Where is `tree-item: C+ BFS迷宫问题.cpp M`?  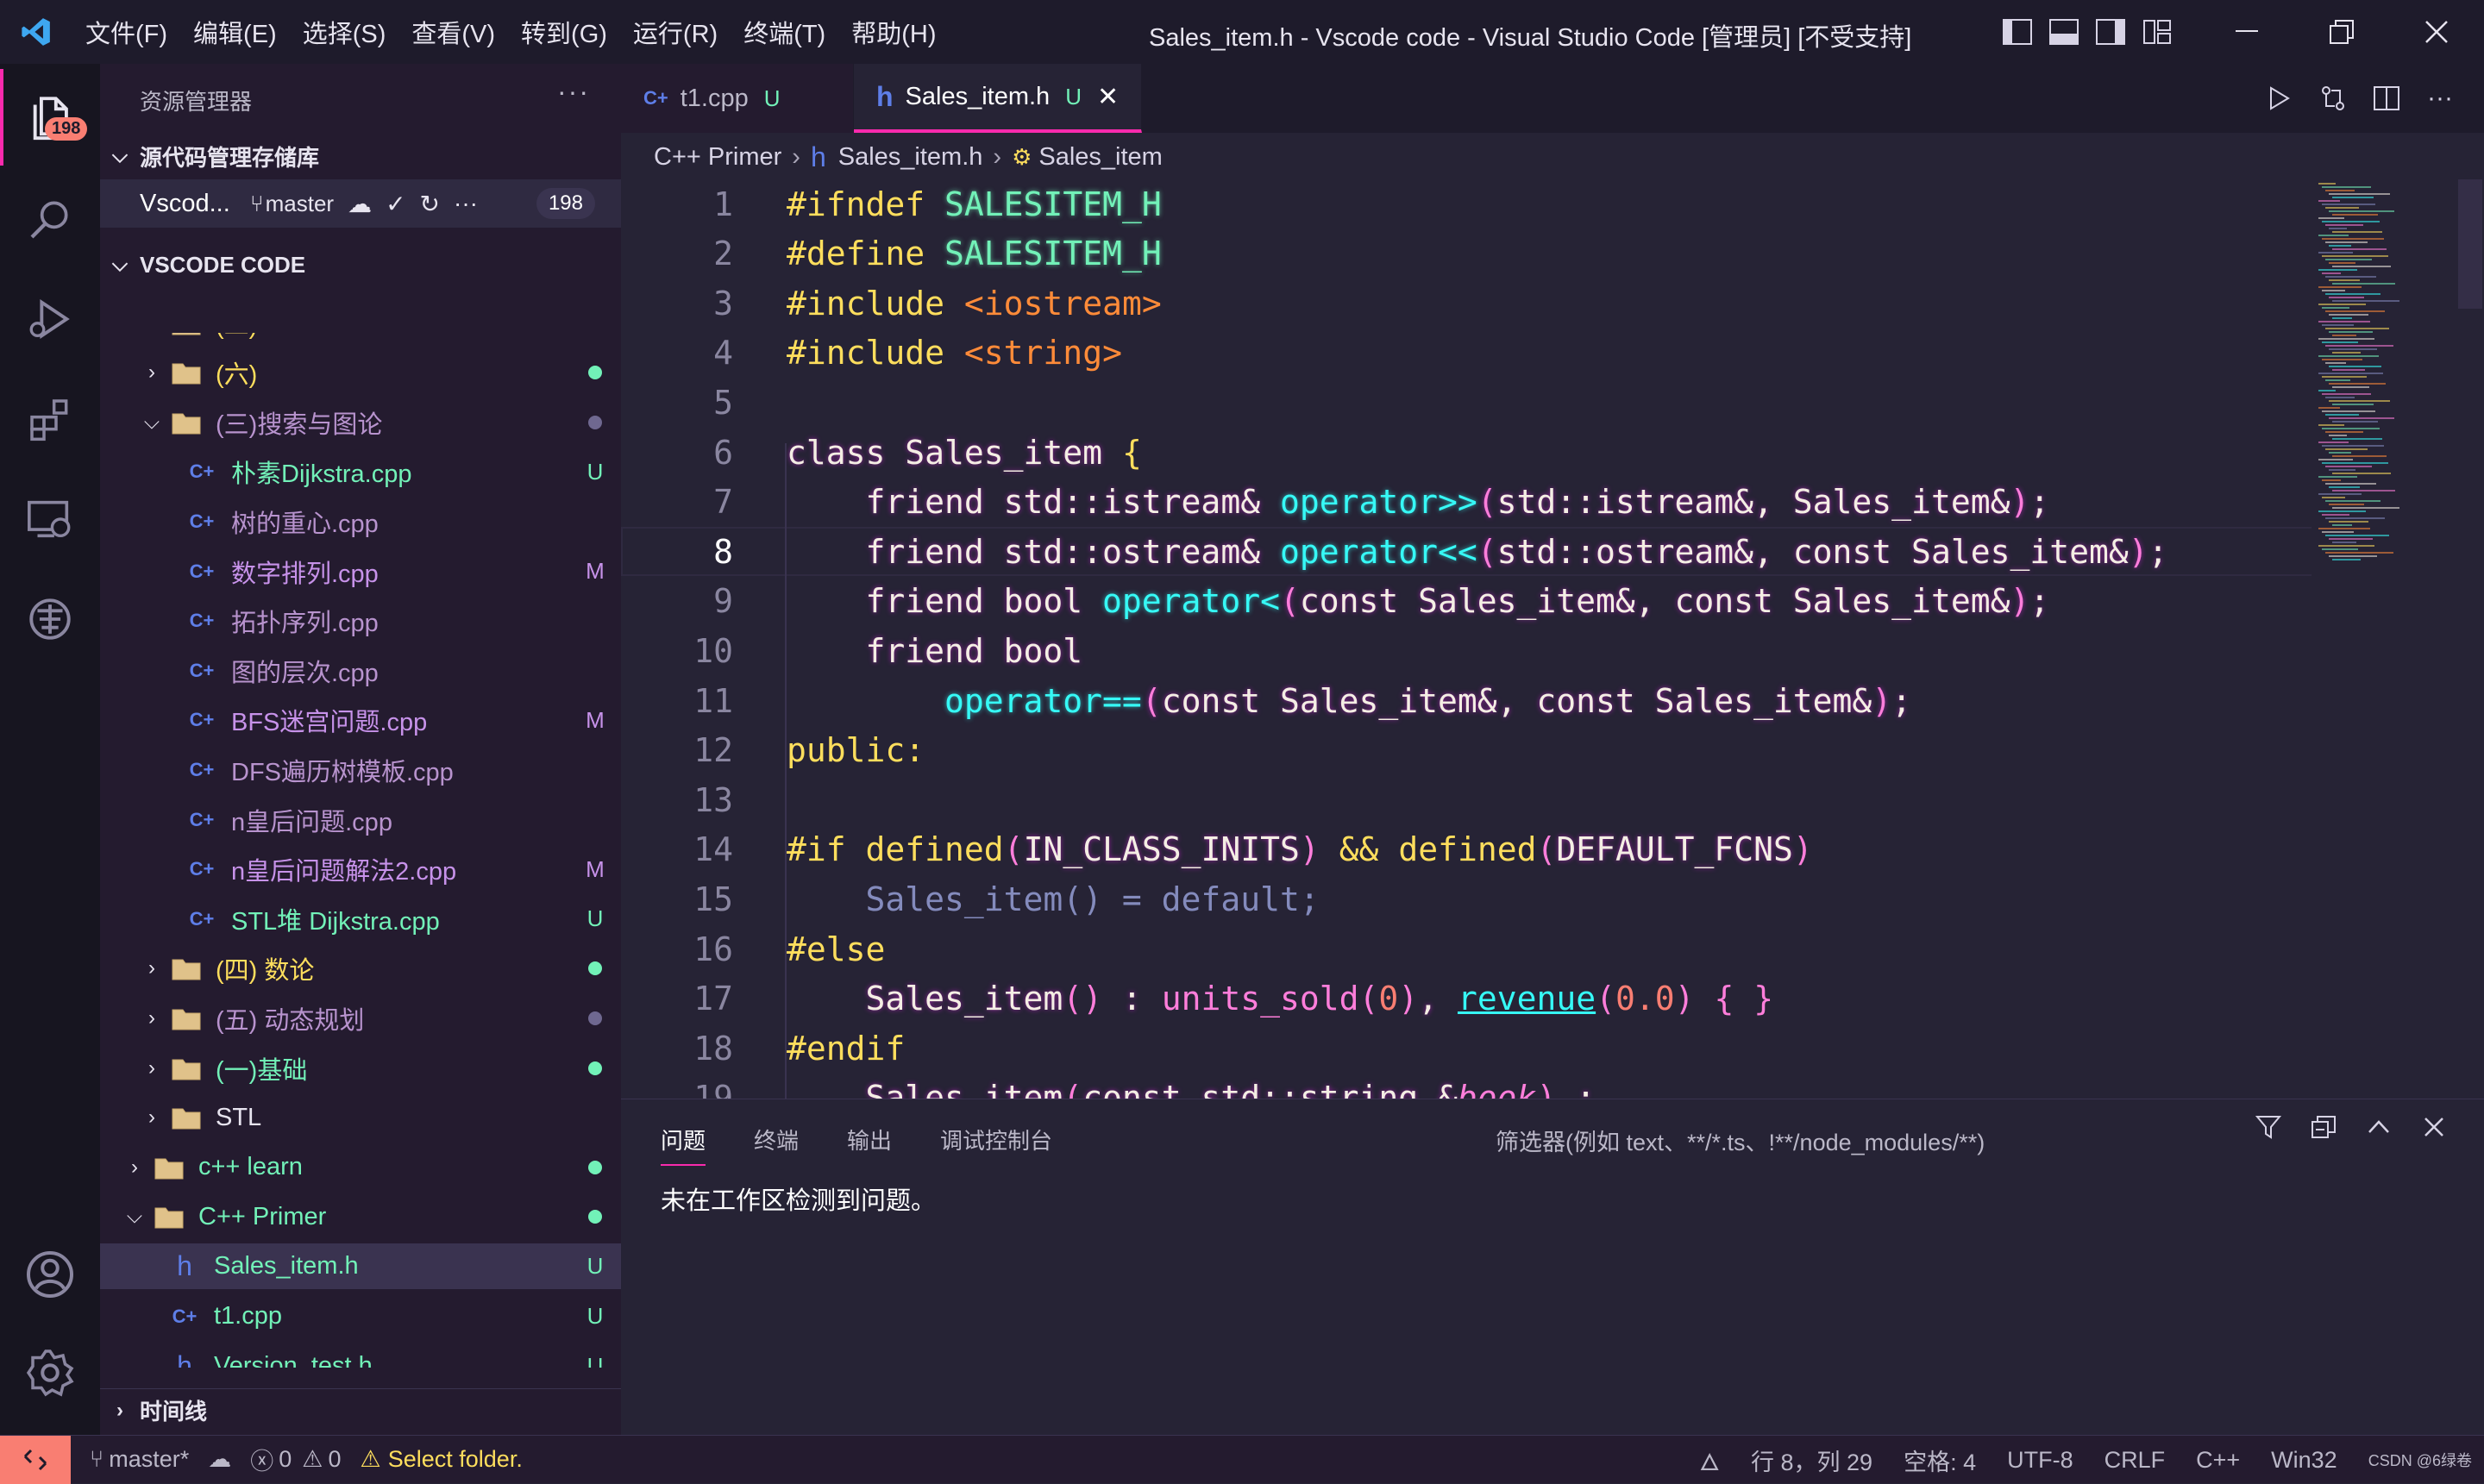
tree-item: C+ BFS迷宫问题.cpp M is located at coordinates (360, 720).